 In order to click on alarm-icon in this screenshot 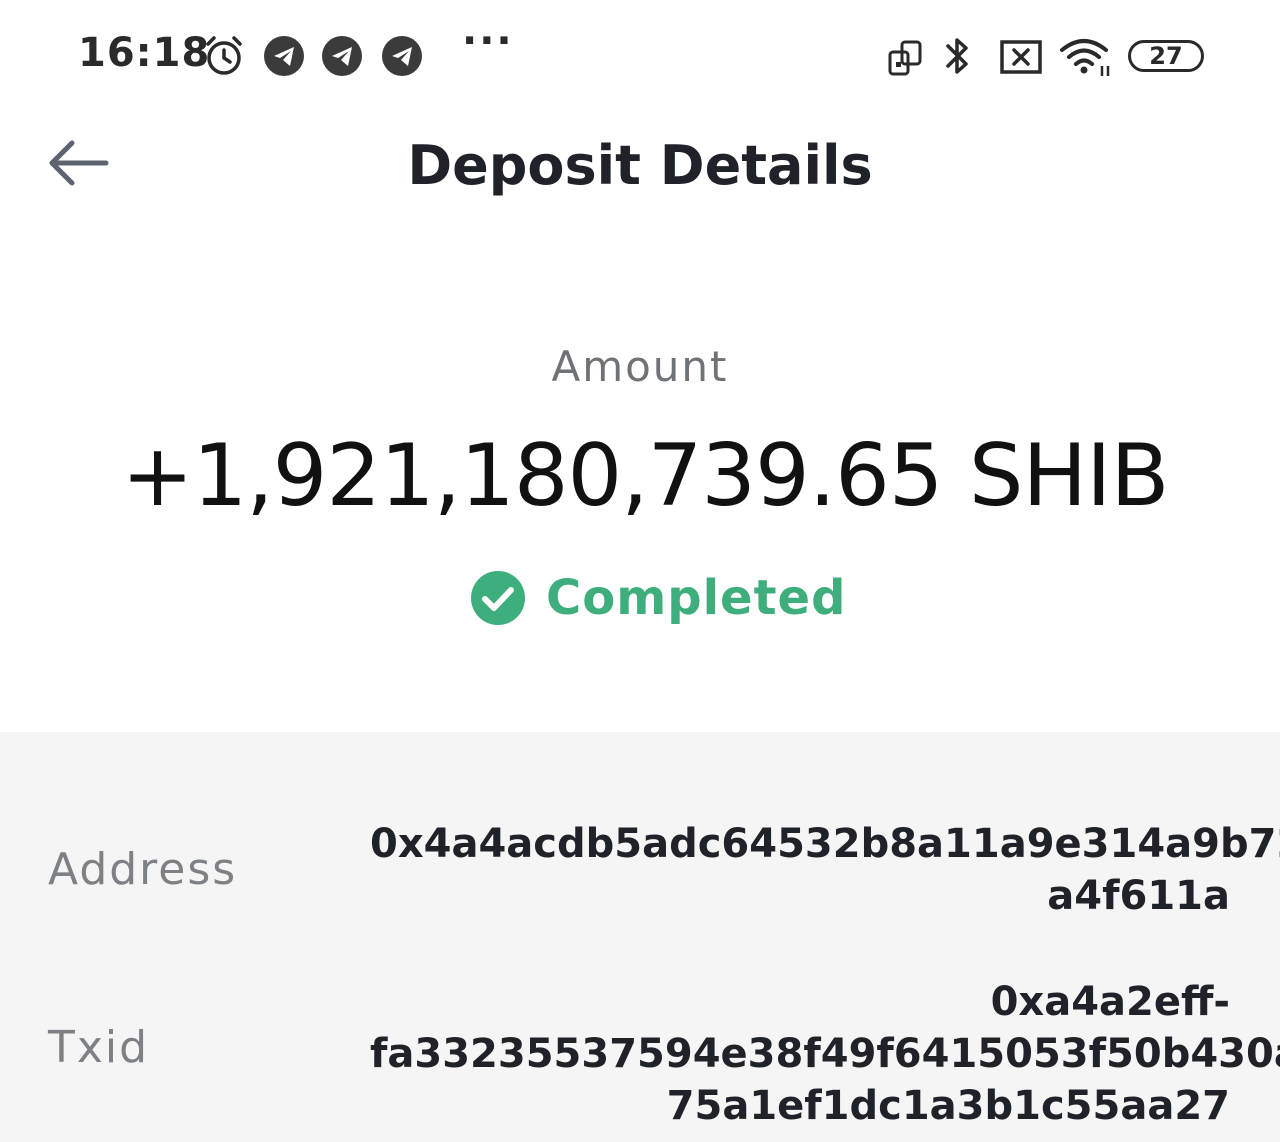, I will do `click(224, 58)`.